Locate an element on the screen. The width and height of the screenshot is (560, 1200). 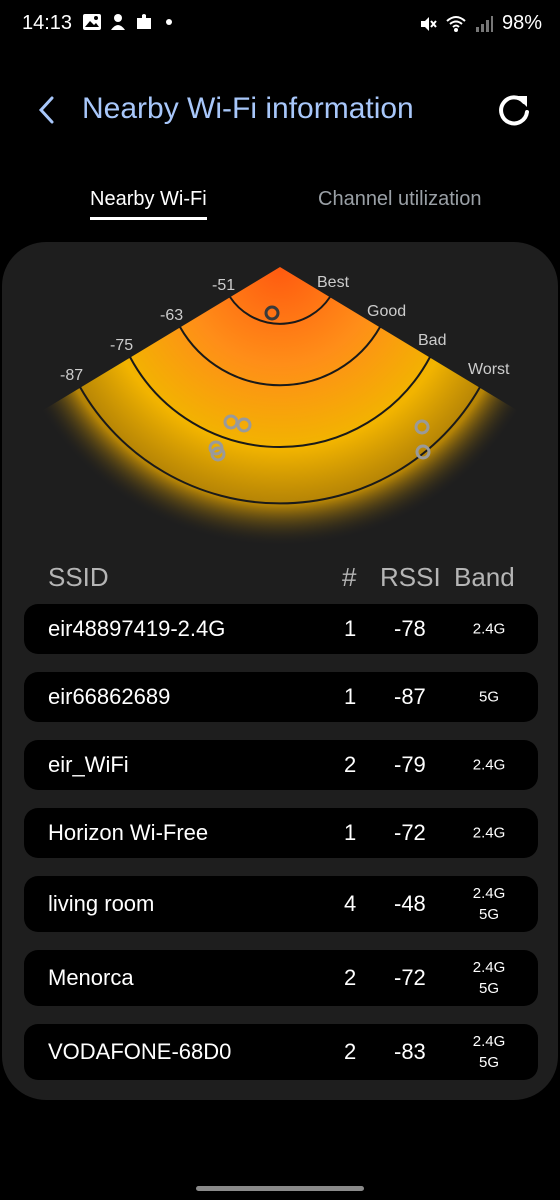
status-time: 14:13 is located at coordinates (47, 23).